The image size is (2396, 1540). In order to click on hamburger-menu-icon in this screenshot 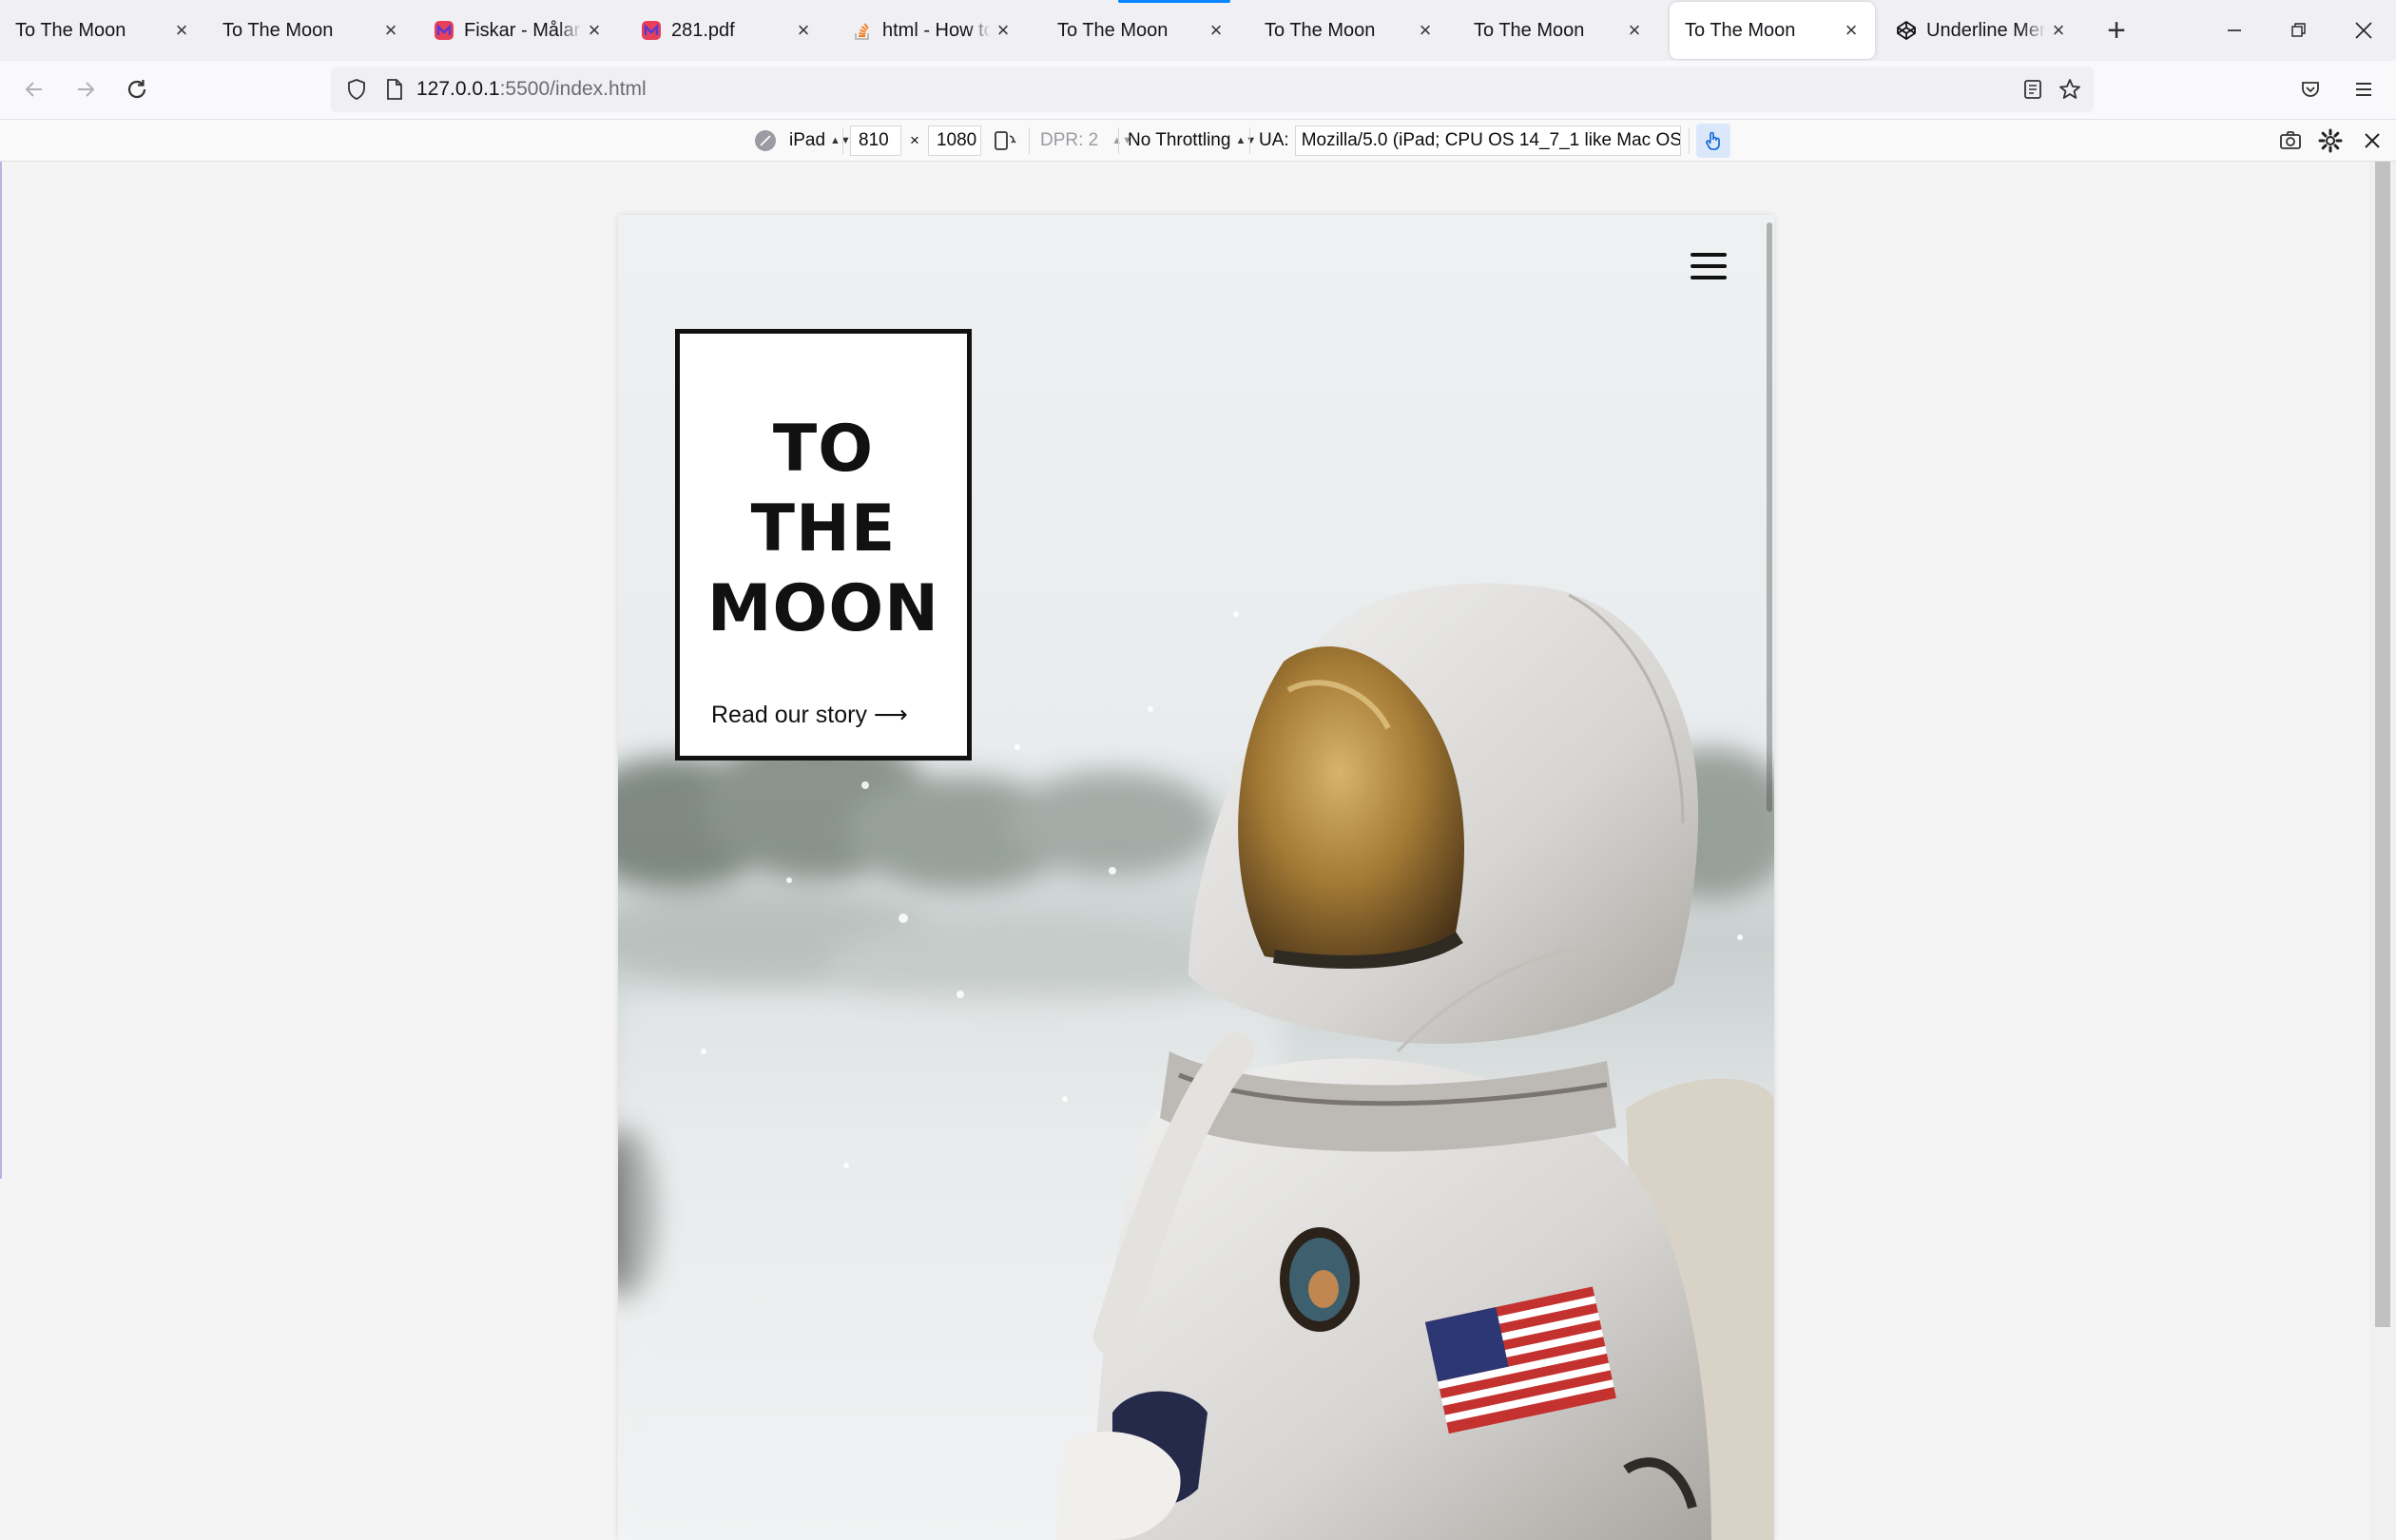, I will do `click(1709, 266)`.